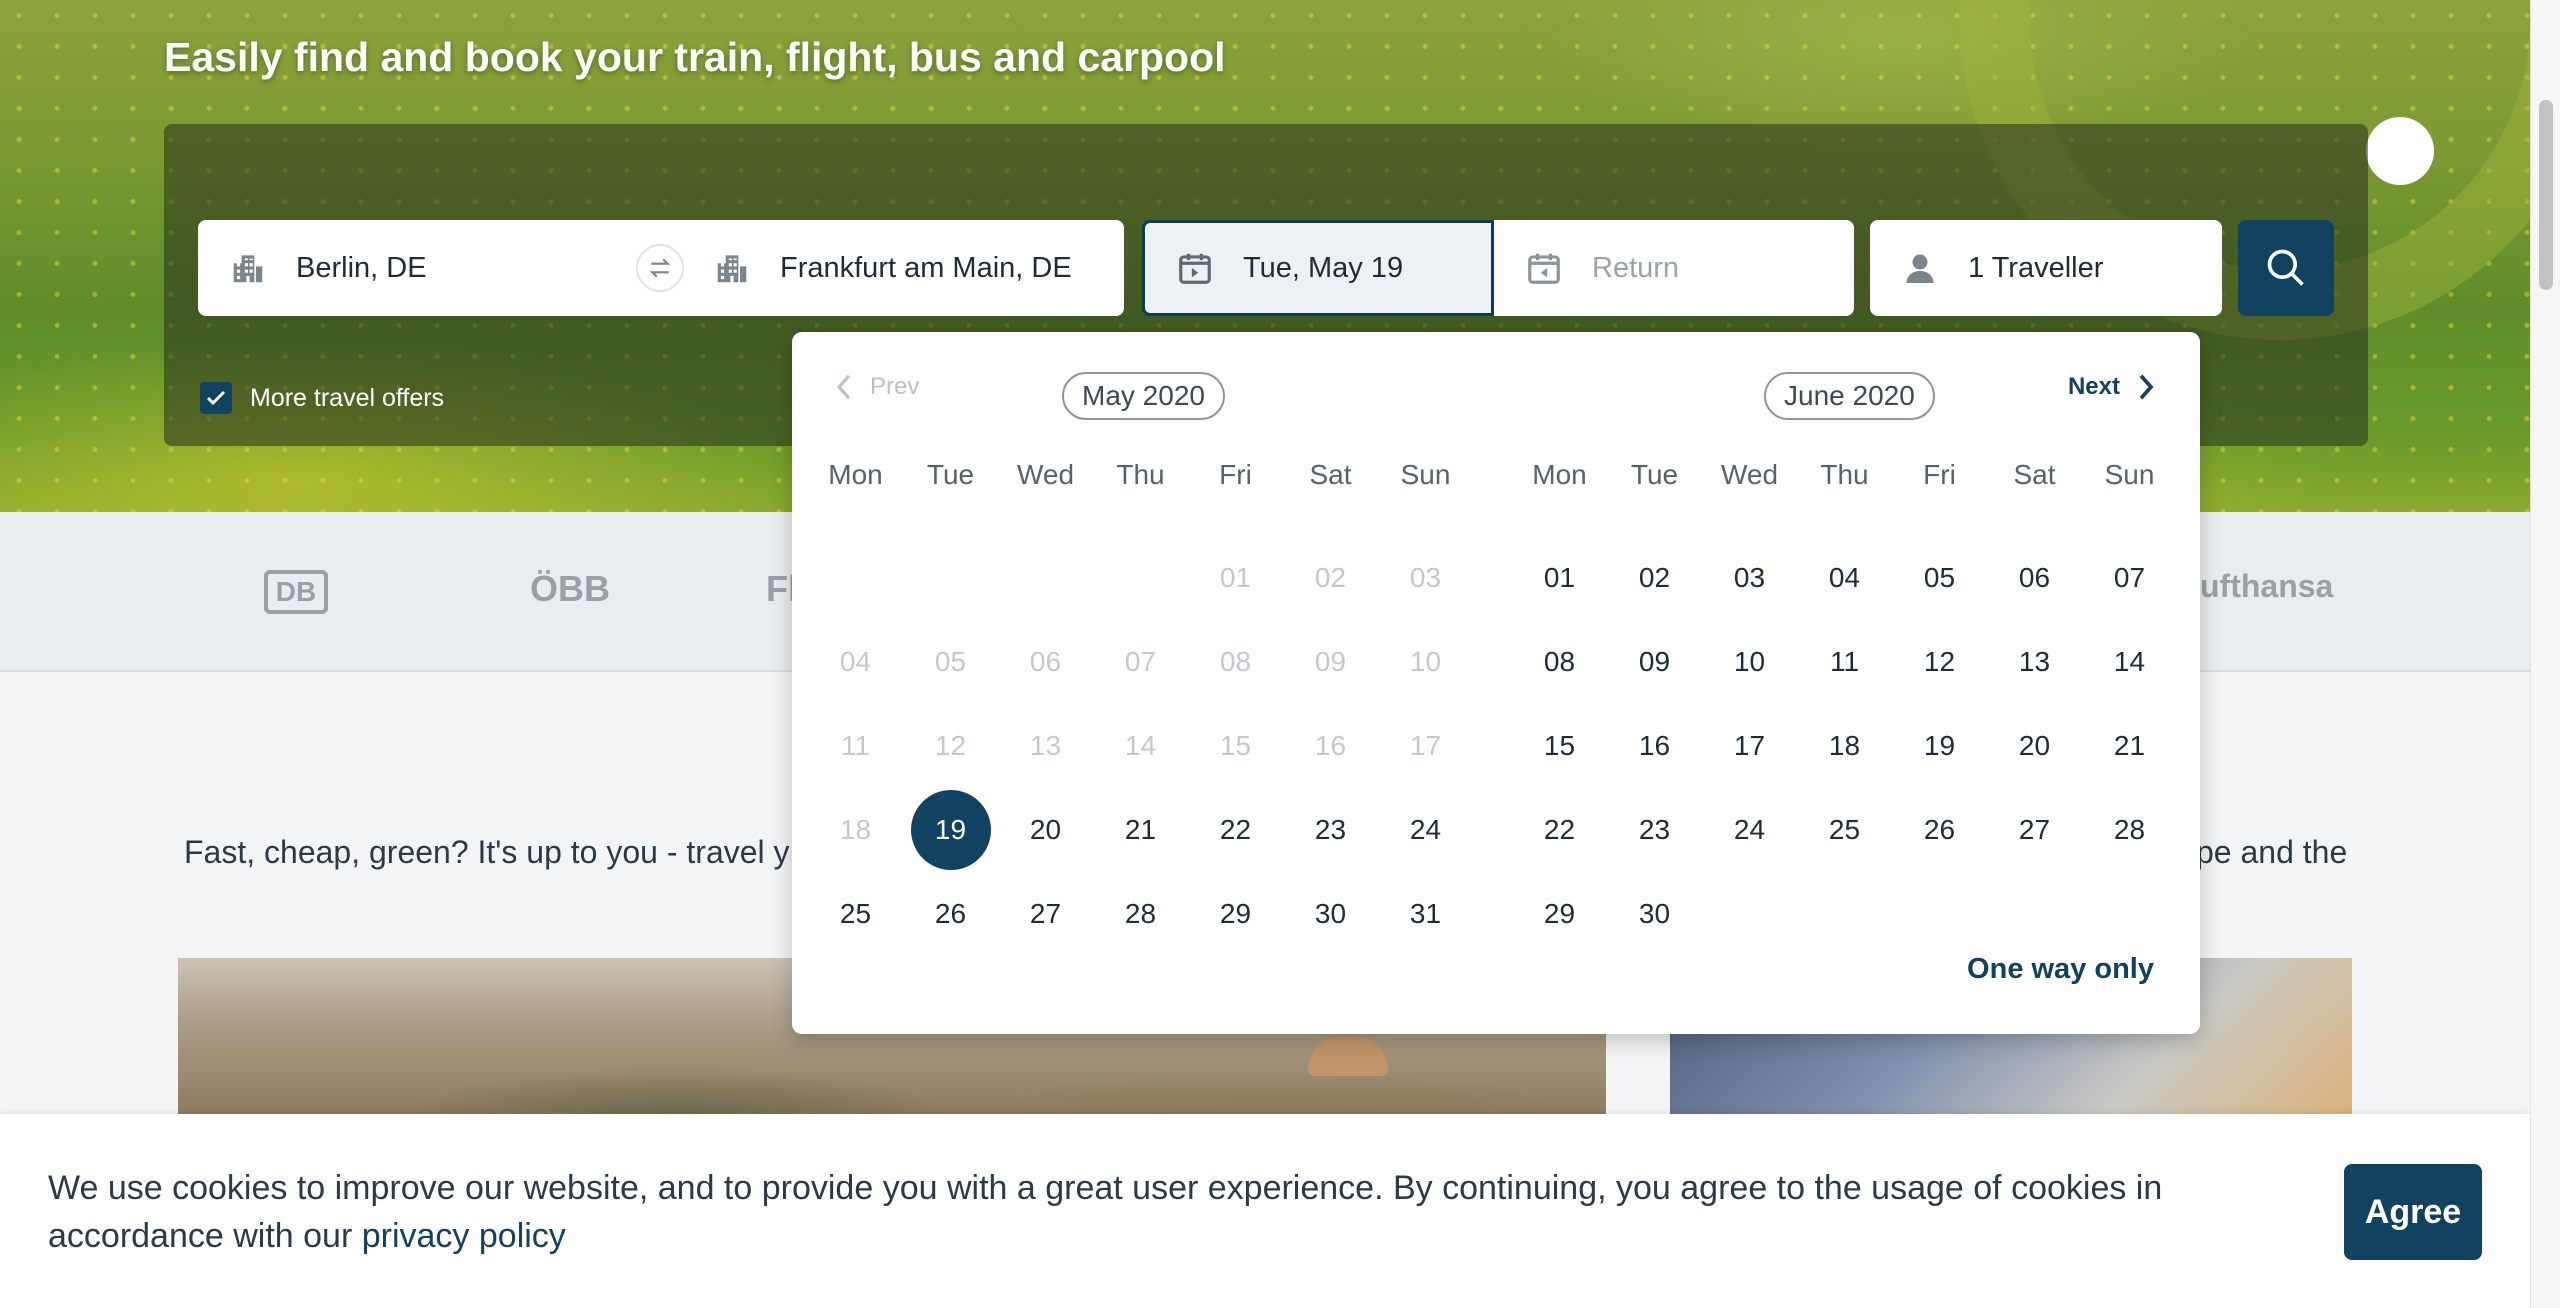 This screenshot has height=1308, width=2560. I want to click on scrollbar-thumb, so click(2546, 195).